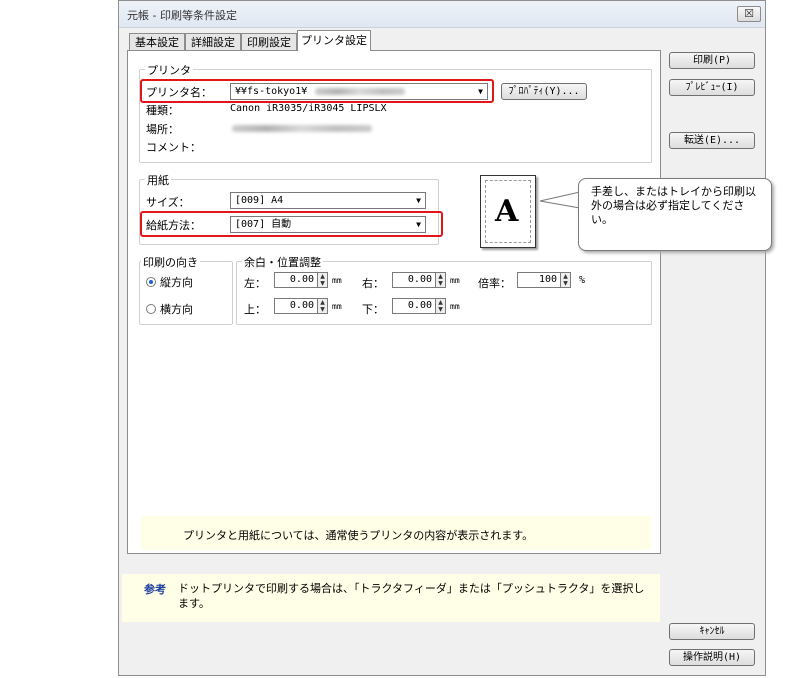 The image size is (800, 678). What do you see at coordinates (151, 309) in the screenshot?
I see `landscape-radio` at bounding box center [151, 309].